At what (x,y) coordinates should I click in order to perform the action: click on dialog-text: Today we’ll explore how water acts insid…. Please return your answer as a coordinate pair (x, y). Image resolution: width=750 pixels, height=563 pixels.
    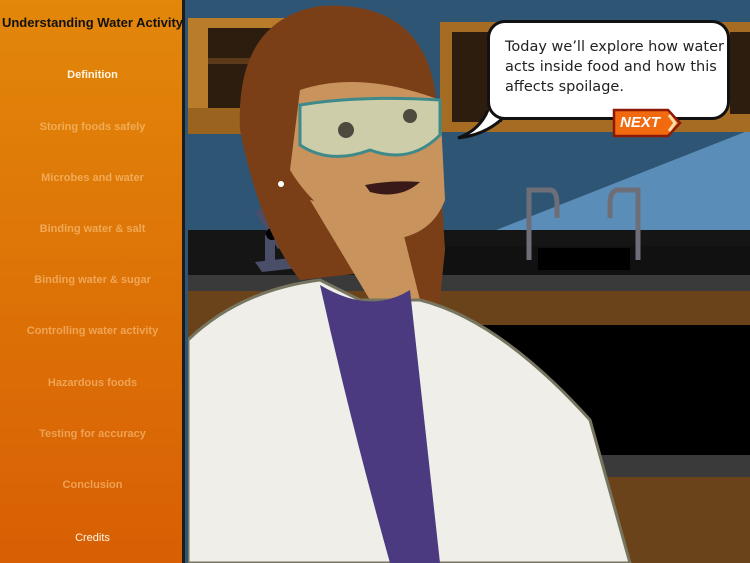
    Looking at the image, I should click on (614, 67).